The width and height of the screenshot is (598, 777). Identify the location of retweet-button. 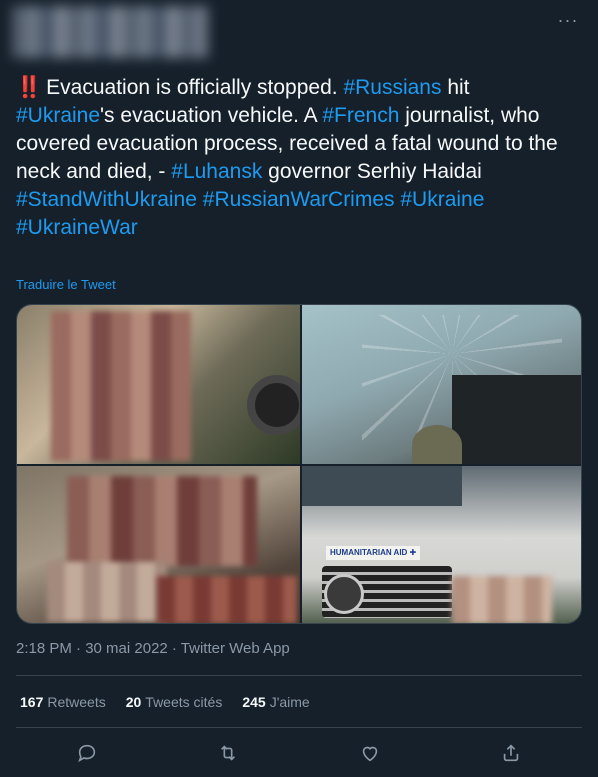
(228, 753).